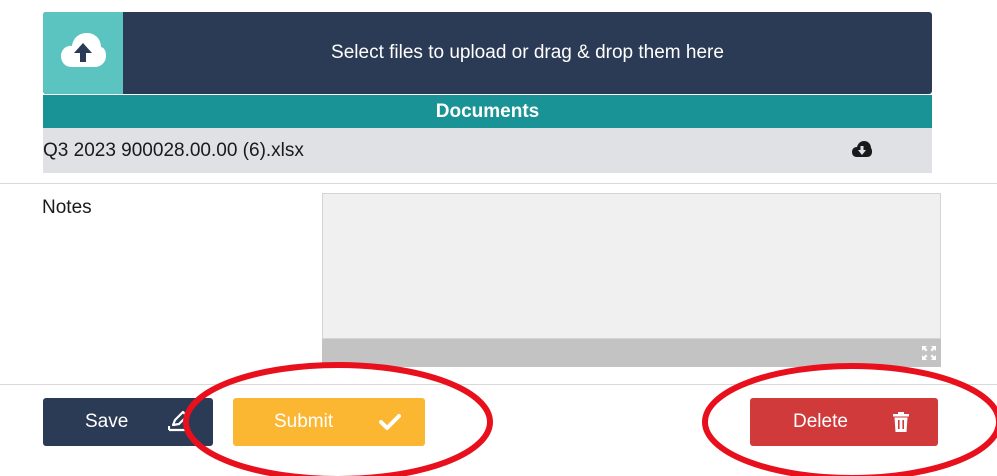 This screenshot has width=997, height=476. I want to click on edit-sign-icon, so click(178, 421).